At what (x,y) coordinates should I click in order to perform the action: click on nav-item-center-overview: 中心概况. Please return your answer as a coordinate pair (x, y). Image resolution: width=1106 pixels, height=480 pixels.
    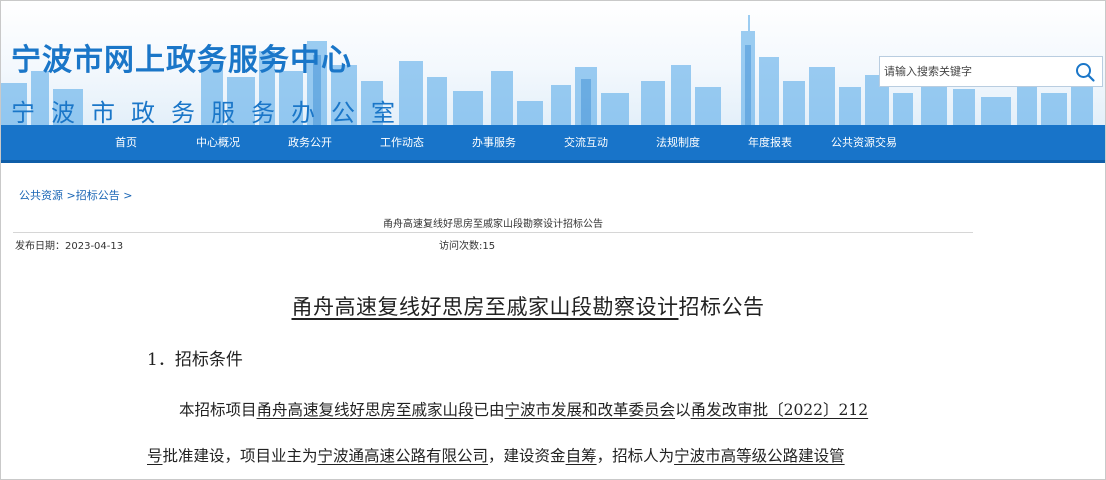
    Looking at the image, I should click on (218, 142).